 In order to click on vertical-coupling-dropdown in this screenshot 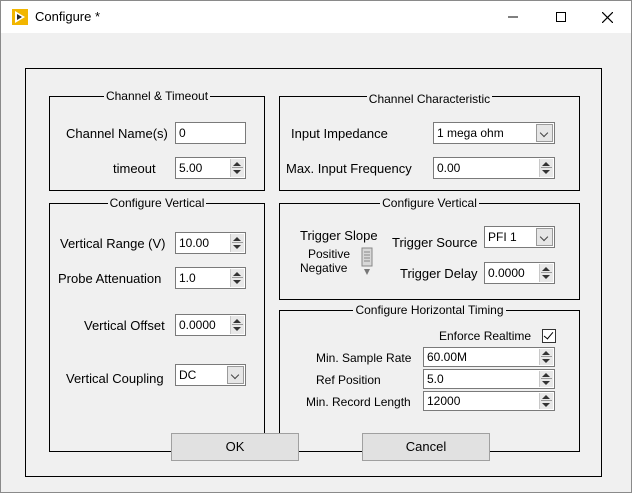, I will do `click(235, 375)`.